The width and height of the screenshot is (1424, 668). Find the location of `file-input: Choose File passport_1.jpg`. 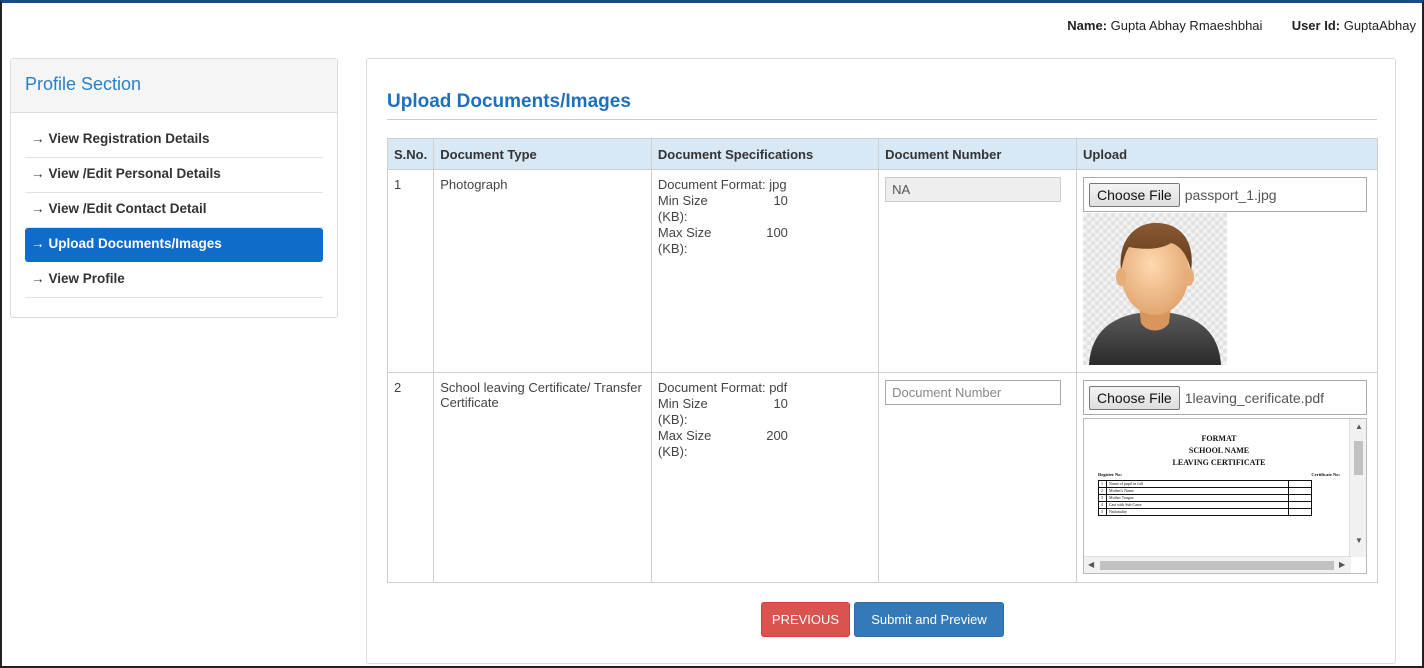

file-input: Choose File passport_1.jpg is located at coordinates (1225, 194).